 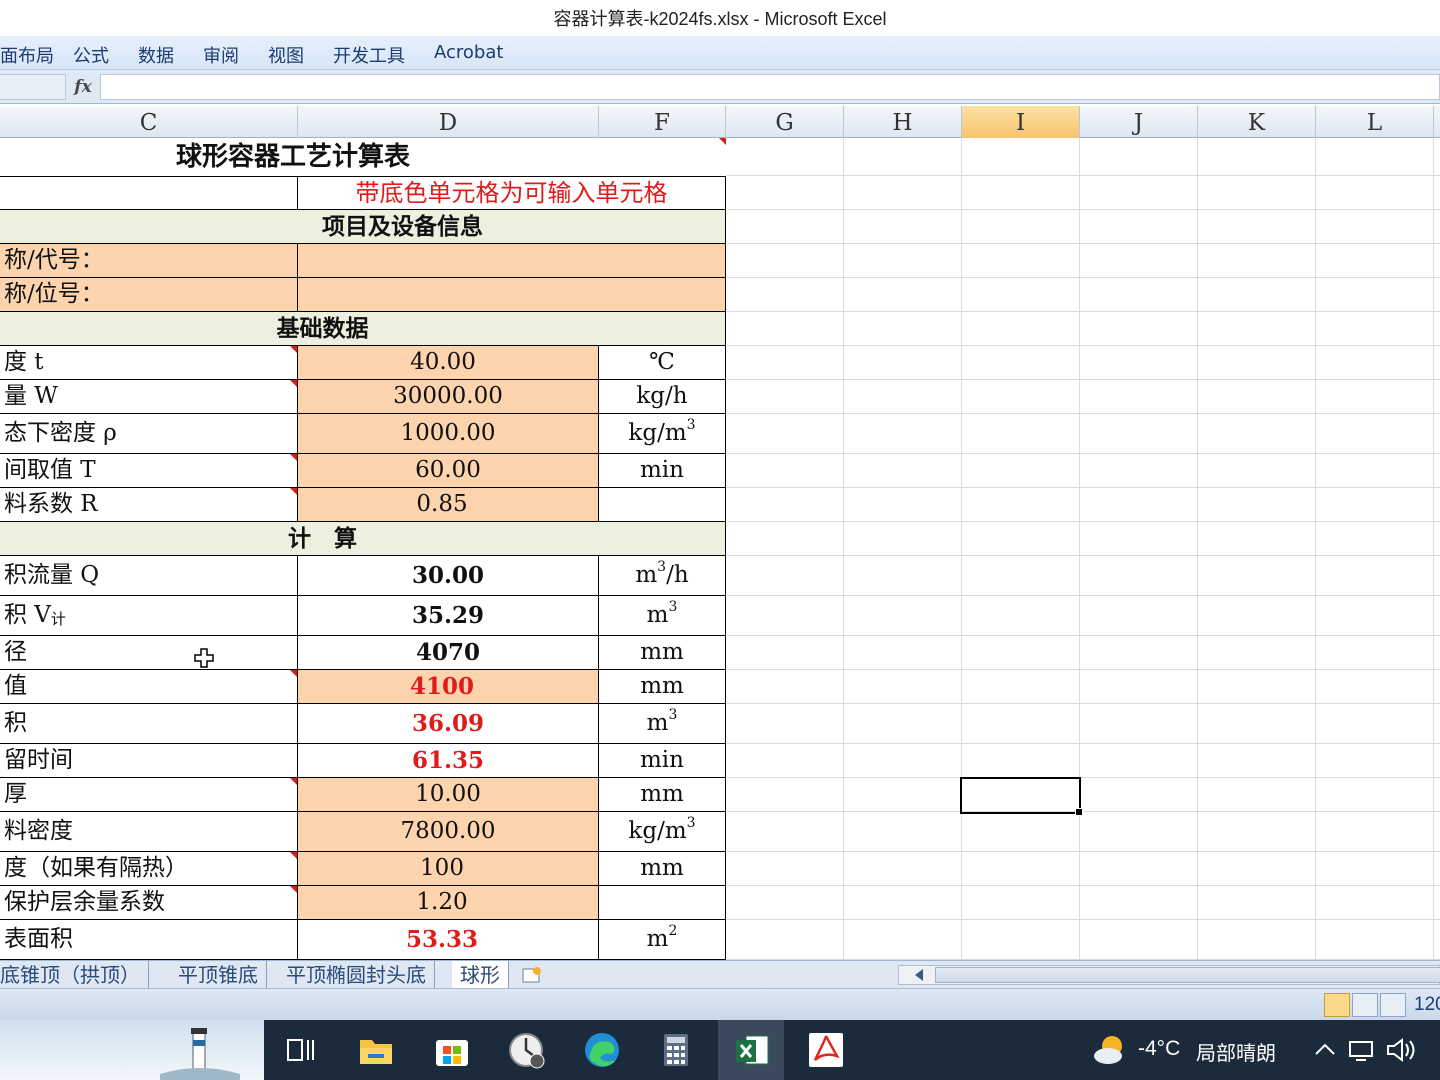 What do you see at coordinates (512, 261) in the screenshot?
I see `project-name-input` at bounding box center [512, 261].